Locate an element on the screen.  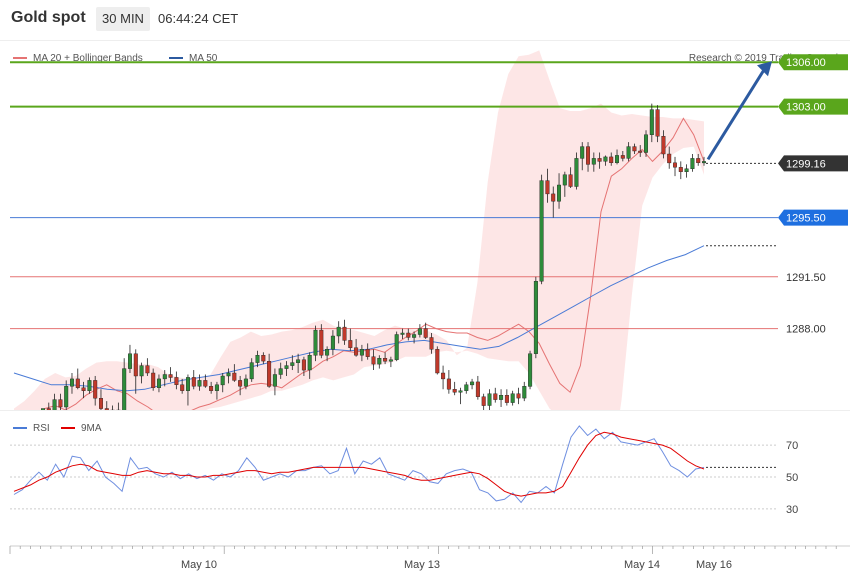
level-label-1295-50: 1295.50 is located at coordinates (806, 219).